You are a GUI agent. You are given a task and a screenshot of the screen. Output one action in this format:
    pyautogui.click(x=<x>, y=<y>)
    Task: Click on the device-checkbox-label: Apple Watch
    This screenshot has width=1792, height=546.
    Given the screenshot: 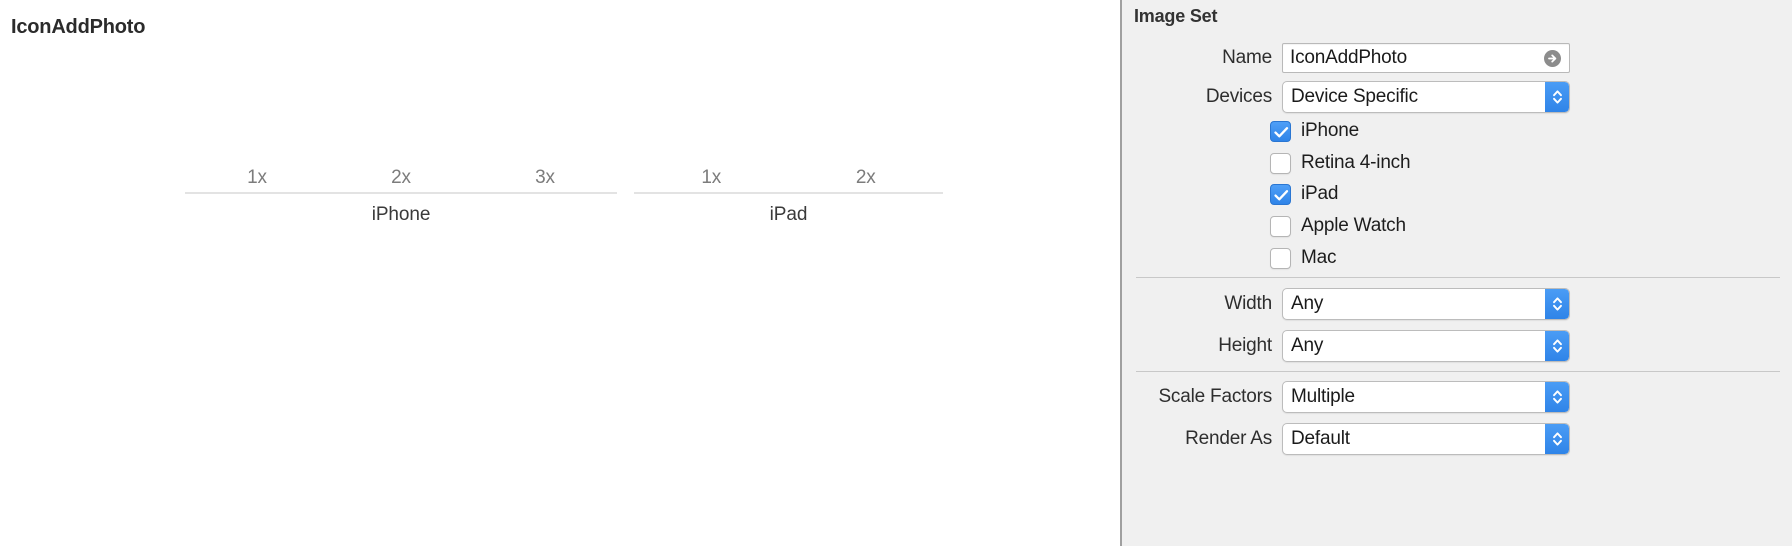 What is the action you would take?
    pyautogui.click(x=1353, y=225)
    